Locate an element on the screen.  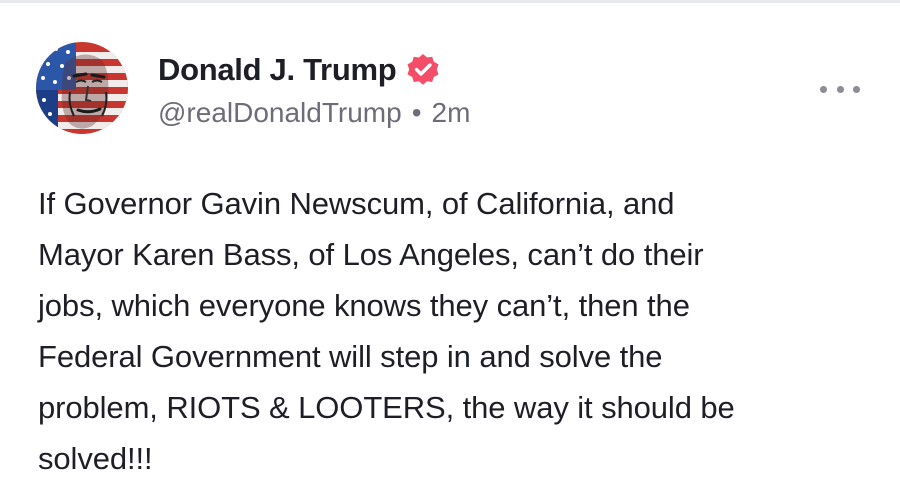
author-handle: @realDonaldTrump is located at coordinates (280, 113).